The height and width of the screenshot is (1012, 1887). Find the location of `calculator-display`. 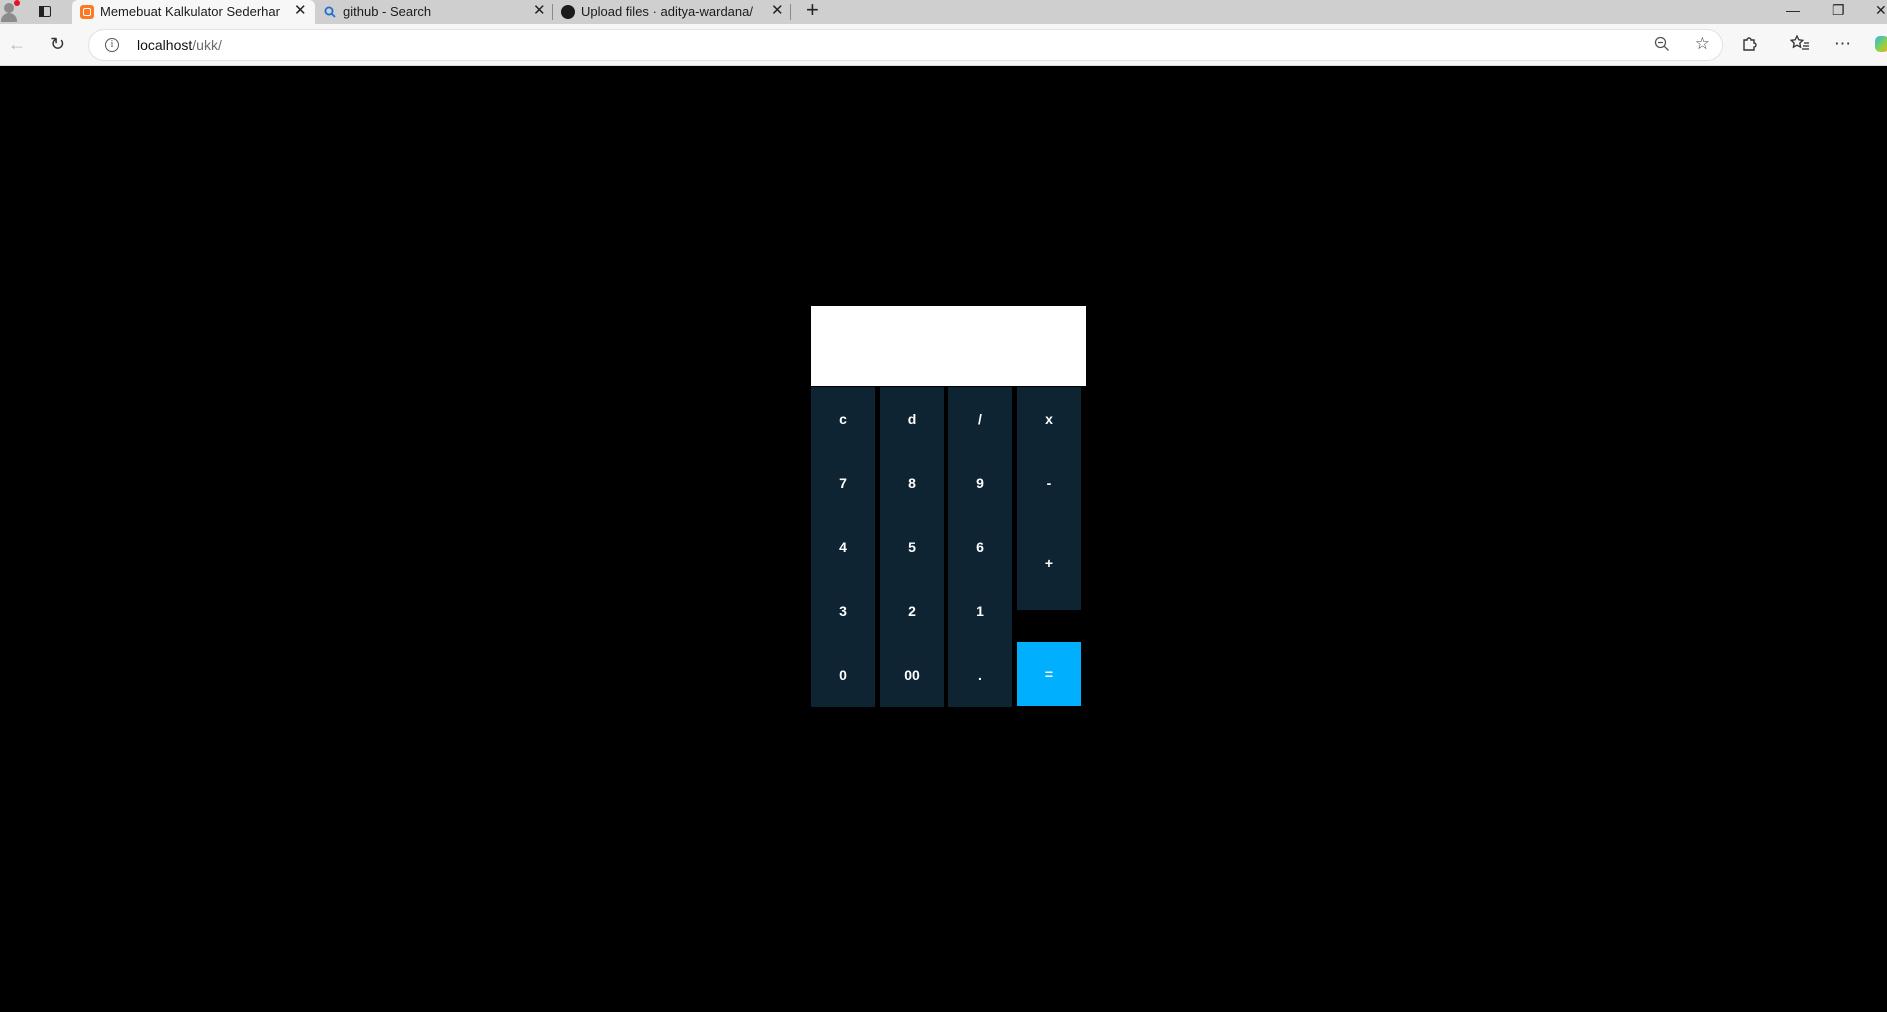

calculator-display is located at coordinates (948, 346).